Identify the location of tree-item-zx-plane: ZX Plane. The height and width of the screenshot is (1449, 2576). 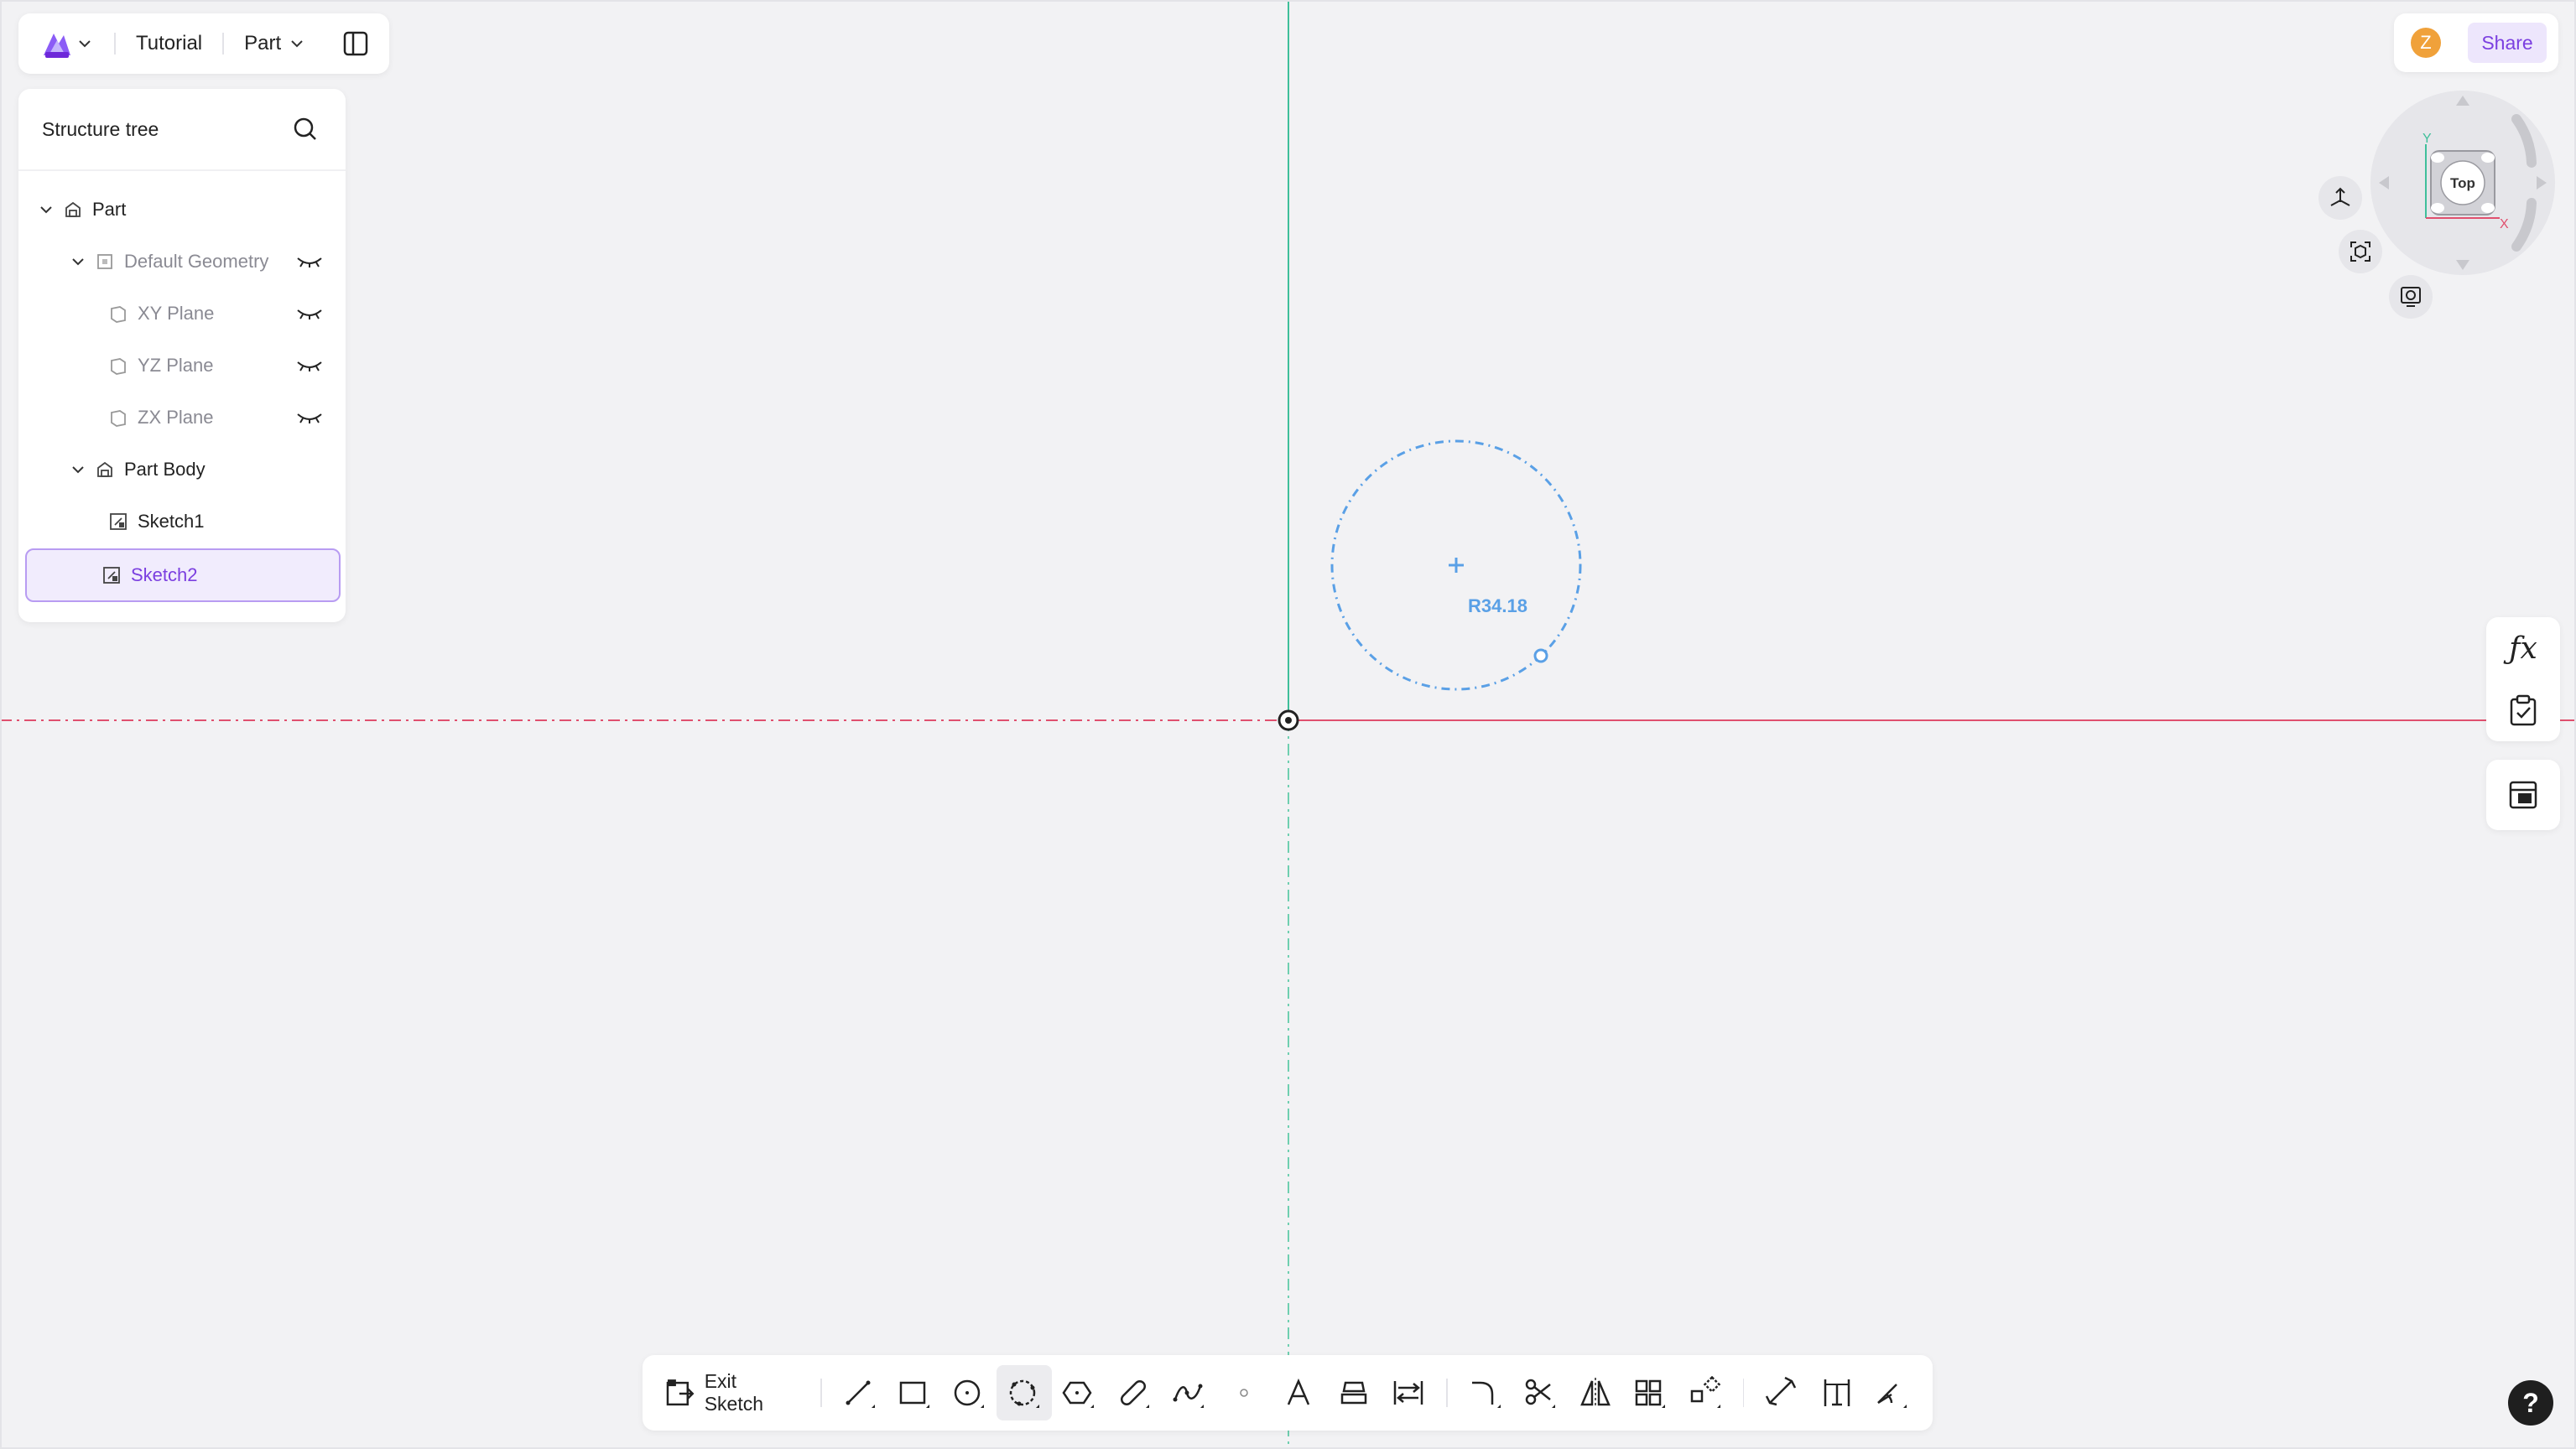
(182, 417).